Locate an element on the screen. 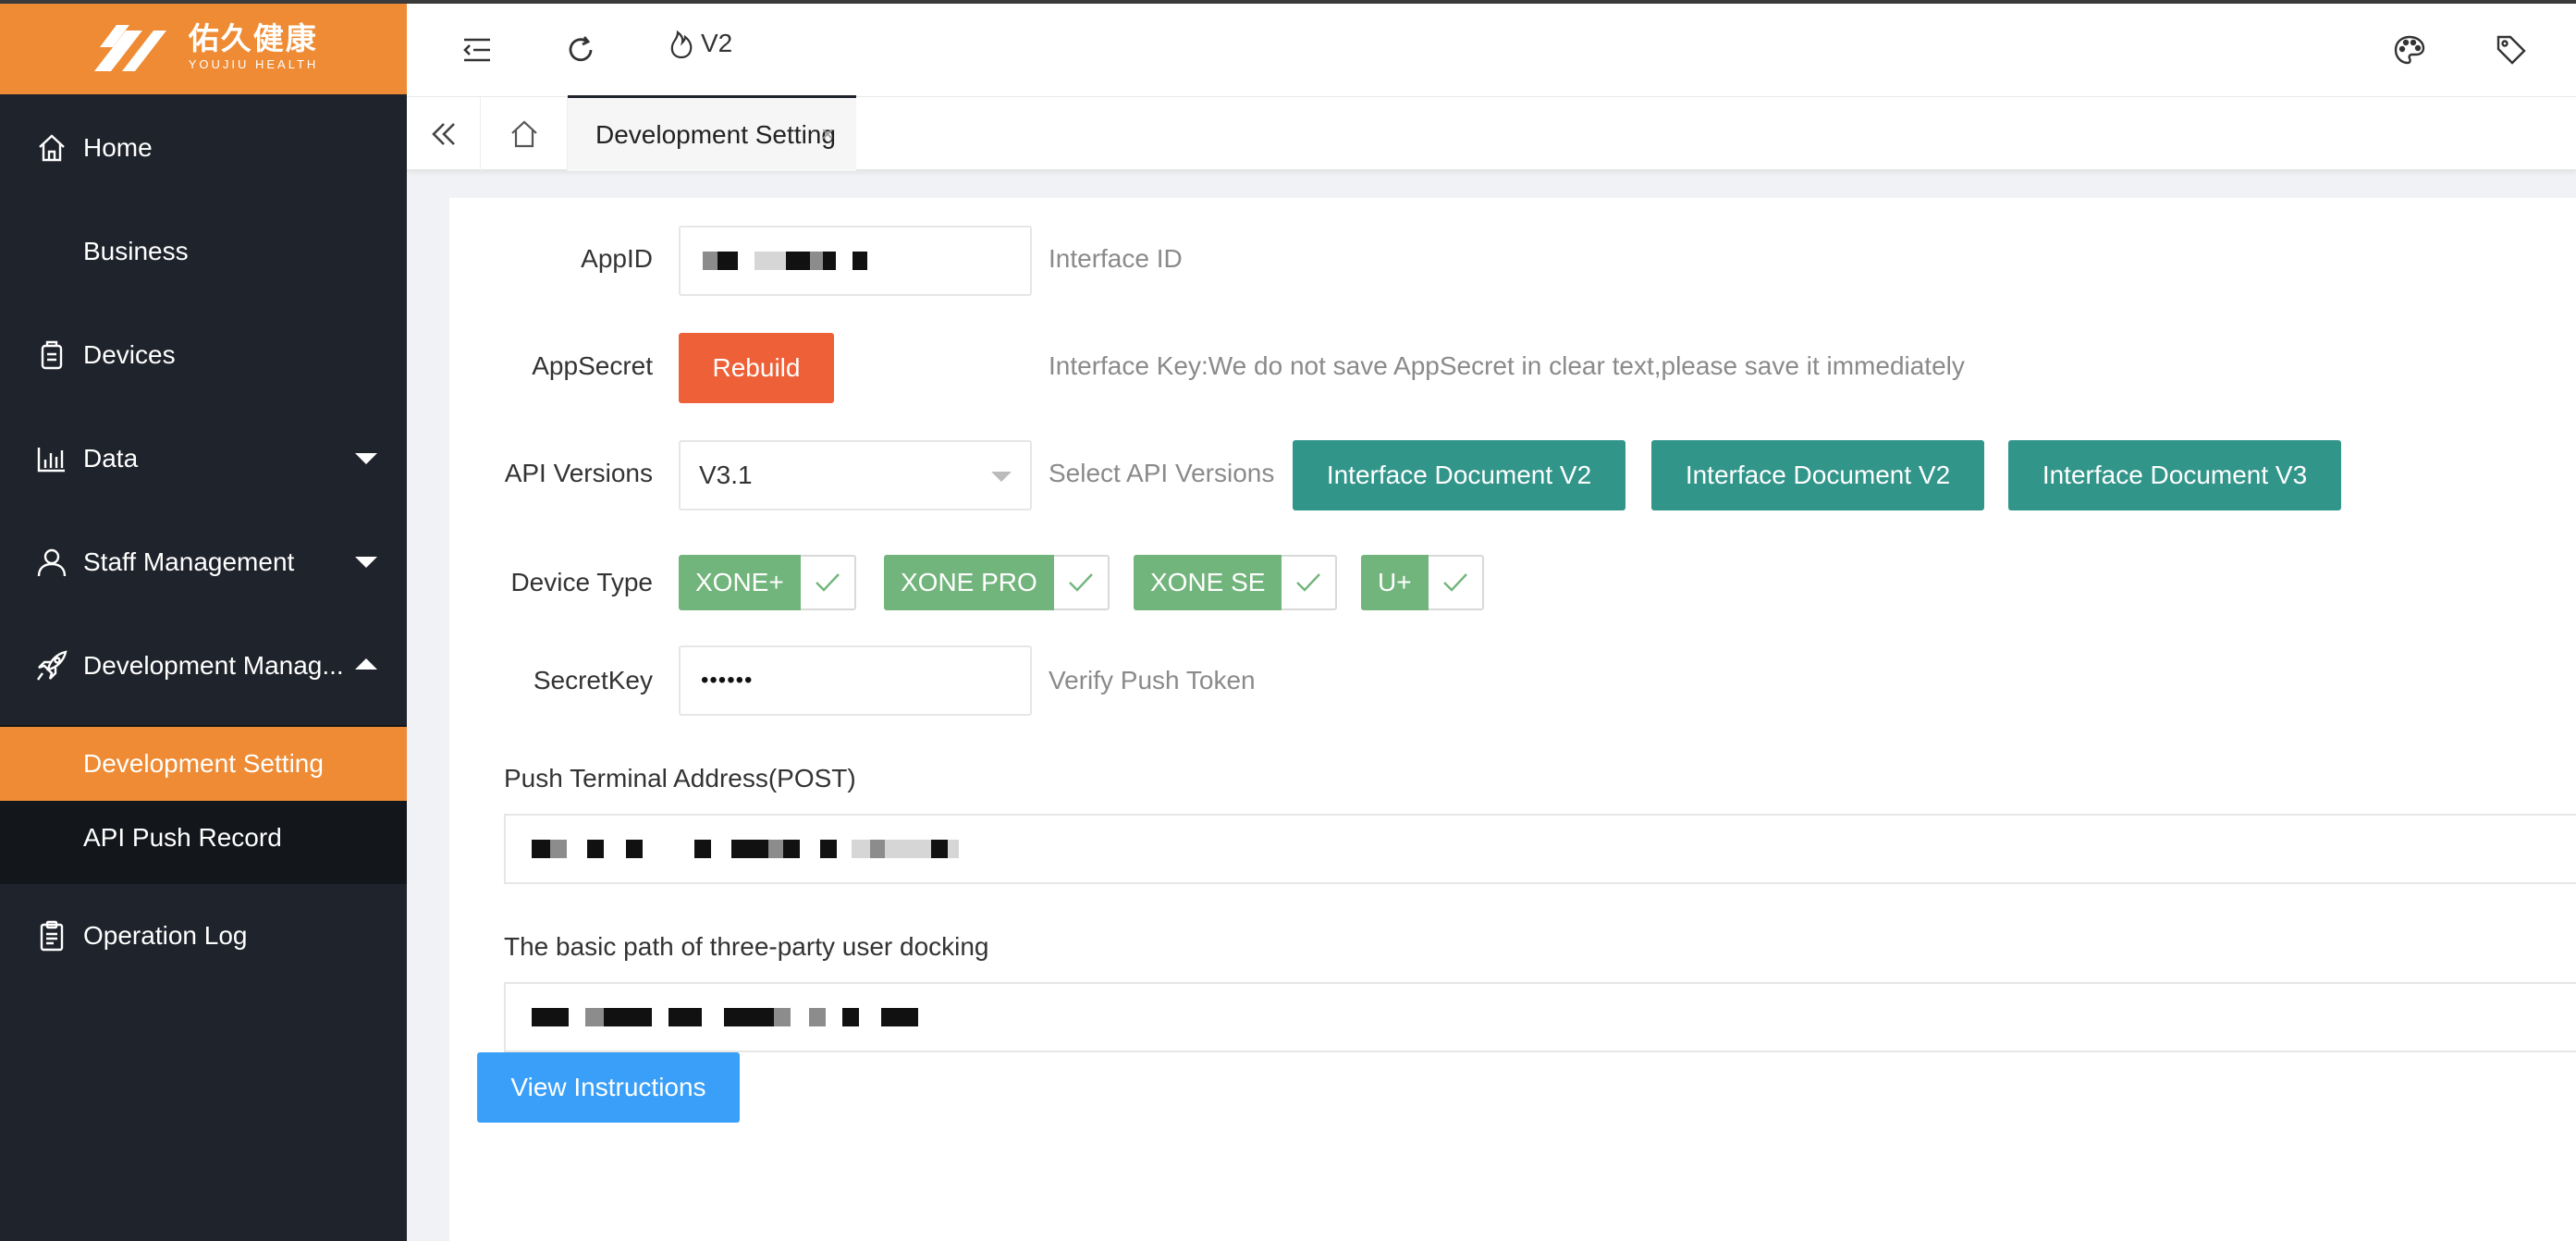 This screenshot has height=1241, width=2576. appid-field is located at coordinates (855, 261).